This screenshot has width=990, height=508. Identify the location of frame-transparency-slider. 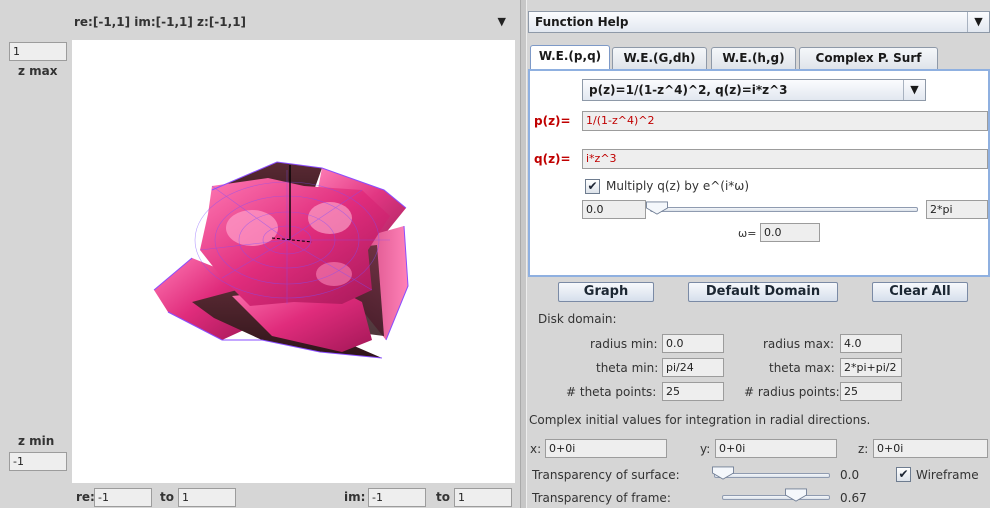
(776, 497).